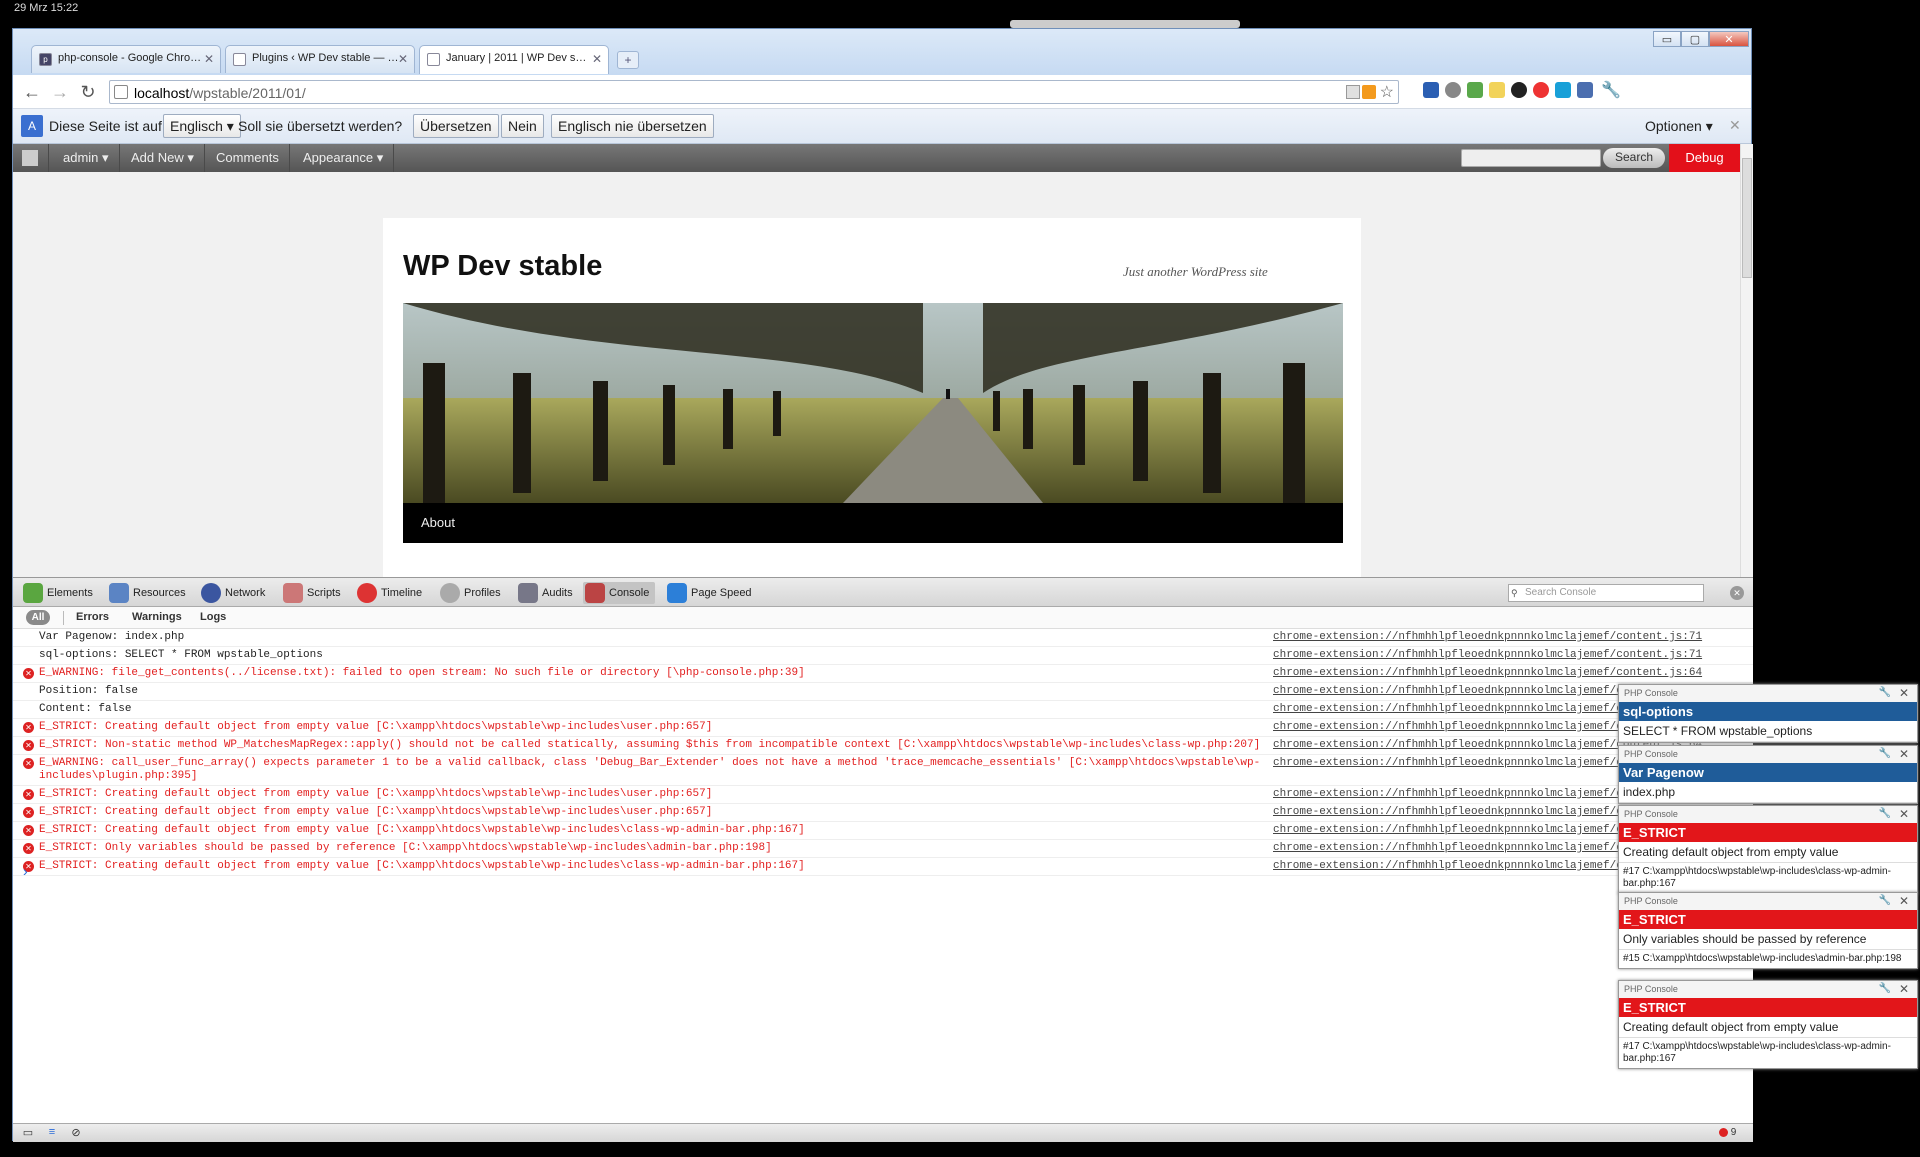 The width and height of the screenshot is (1920, 1157). I want to click on tab-timeline: Timeline, so click(388, 593).